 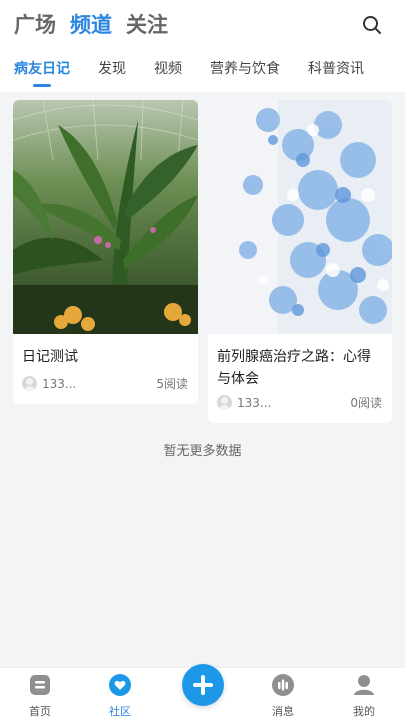 What do you see at coordinates (120, 711) in the screenshot?
I see `tab-community-label: 社区` at bounding box center [120, 711].